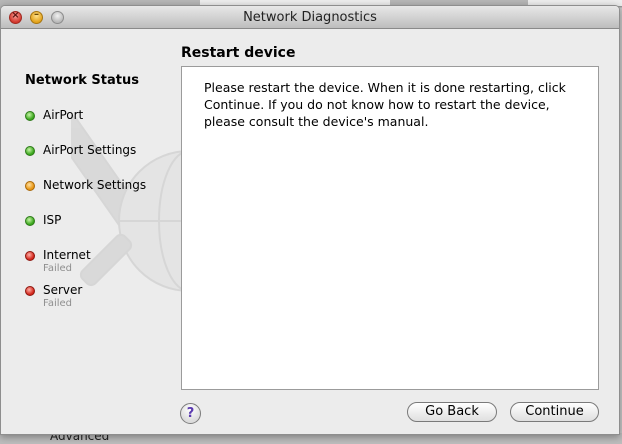  I want to click on status-label: Internet, so click(67, 255).